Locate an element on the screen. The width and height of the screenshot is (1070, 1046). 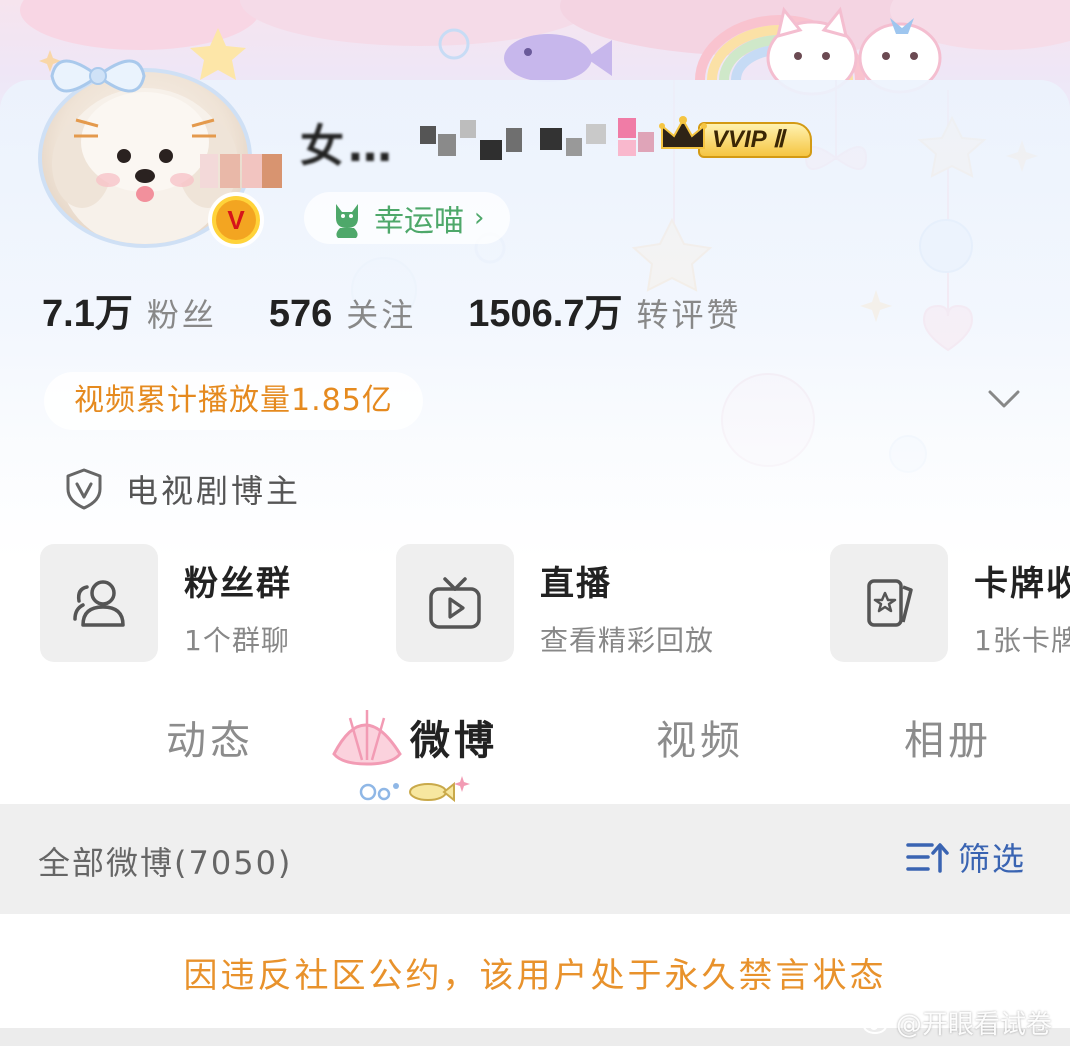
lucky-cat-pill: 幸运喵 › is located at coordinates (407, 218).